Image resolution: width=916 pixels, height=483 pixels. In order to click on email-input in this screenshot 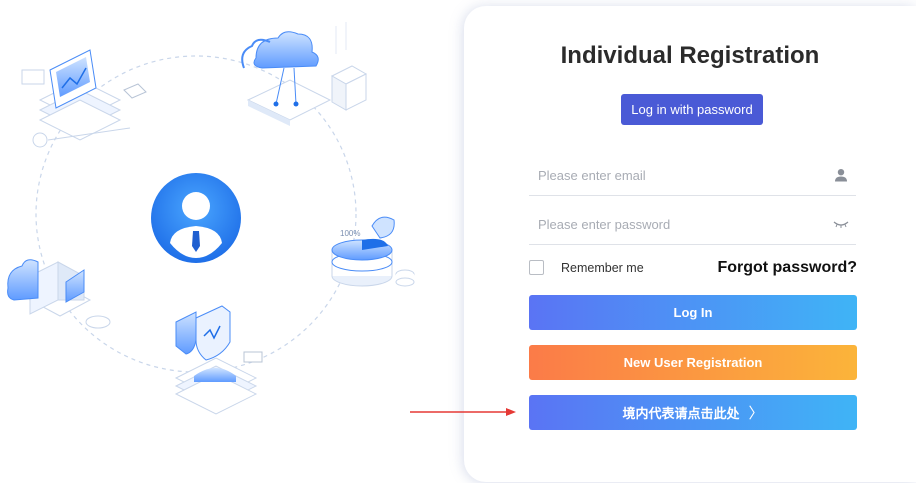, I will do `click(680, 175)`.